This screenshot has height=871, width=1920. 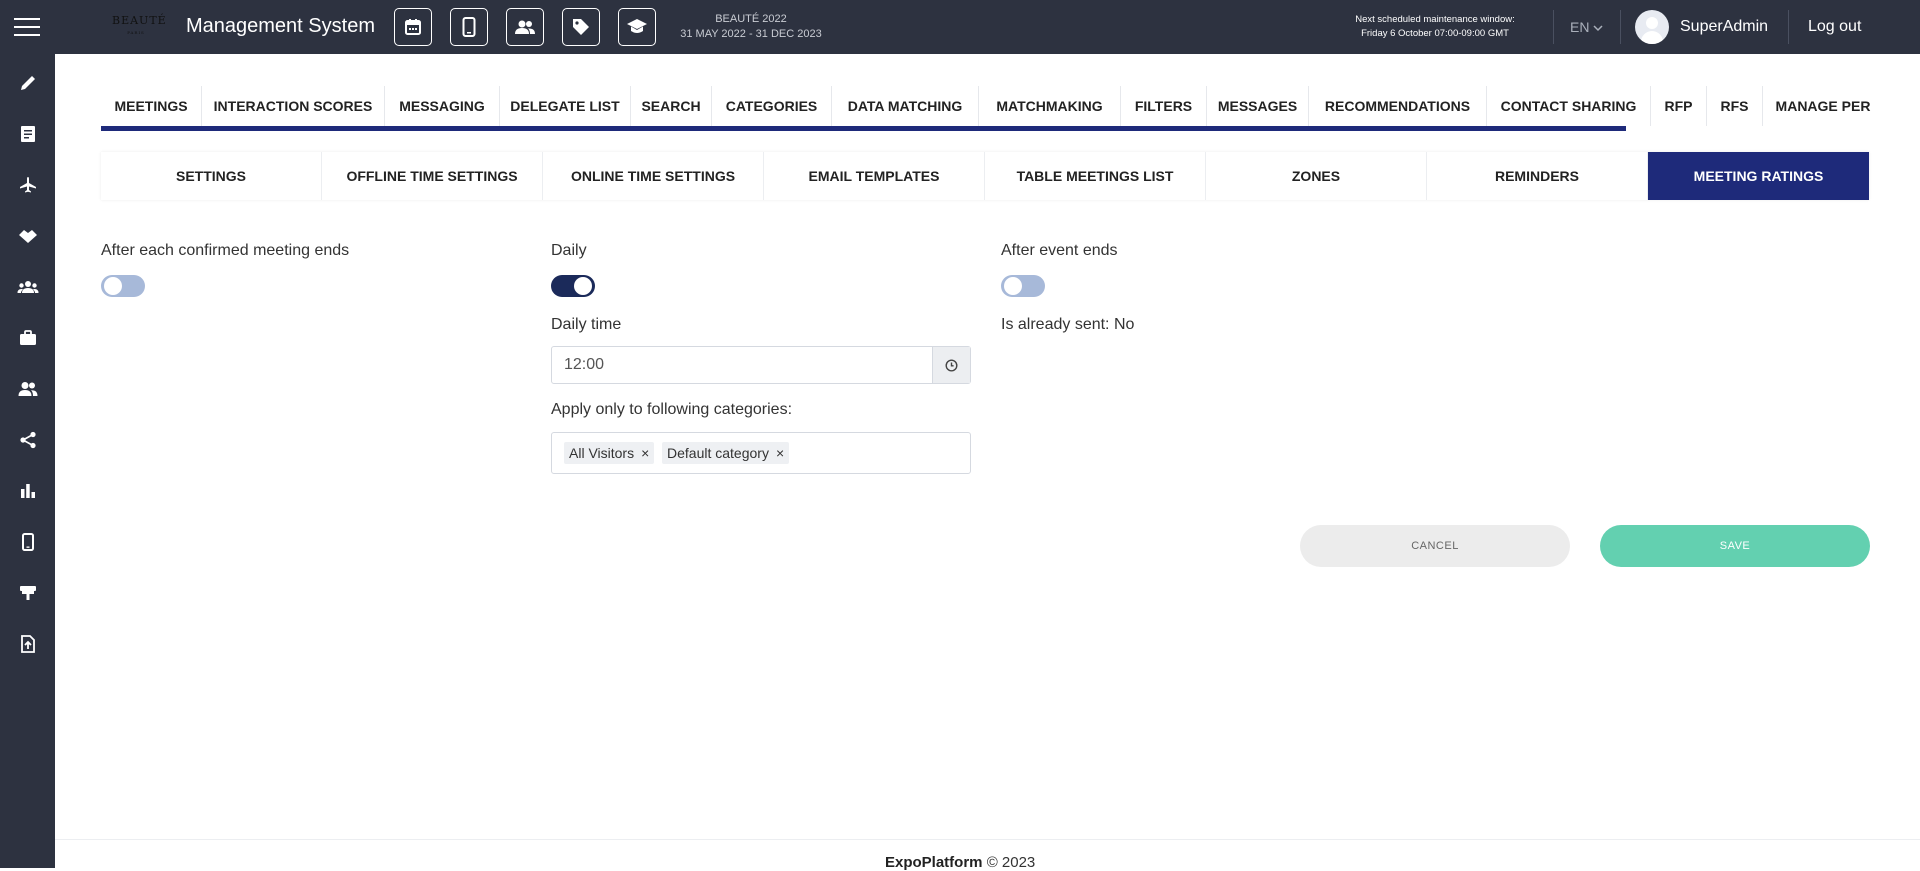 I want to click on tab-rfs: RFS, so click(x=1735, y=106).